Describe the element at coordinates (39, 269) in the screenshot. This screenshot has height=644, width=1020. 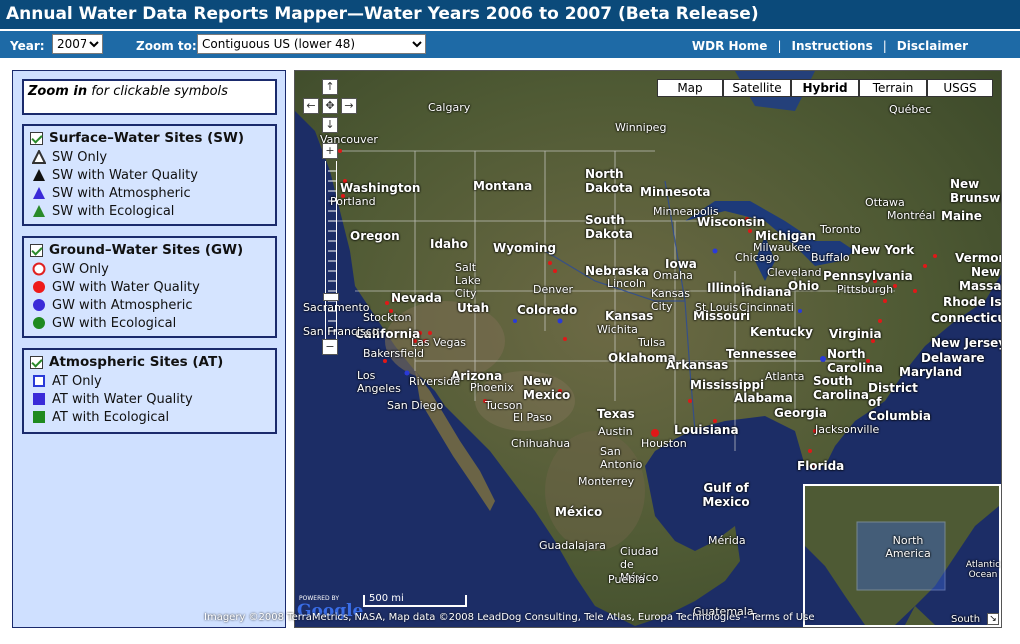
I see `circle-hollow-red-icon` at that location.